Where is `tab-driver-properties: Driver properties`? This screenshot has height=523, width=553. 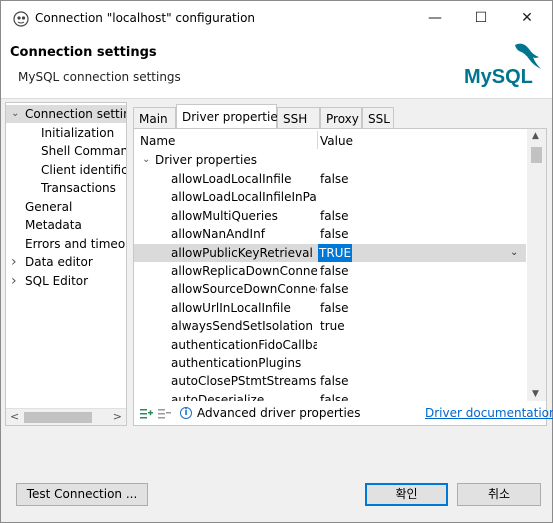 tab-driver-properties: Driver properties is located at coordinates (230, 116).